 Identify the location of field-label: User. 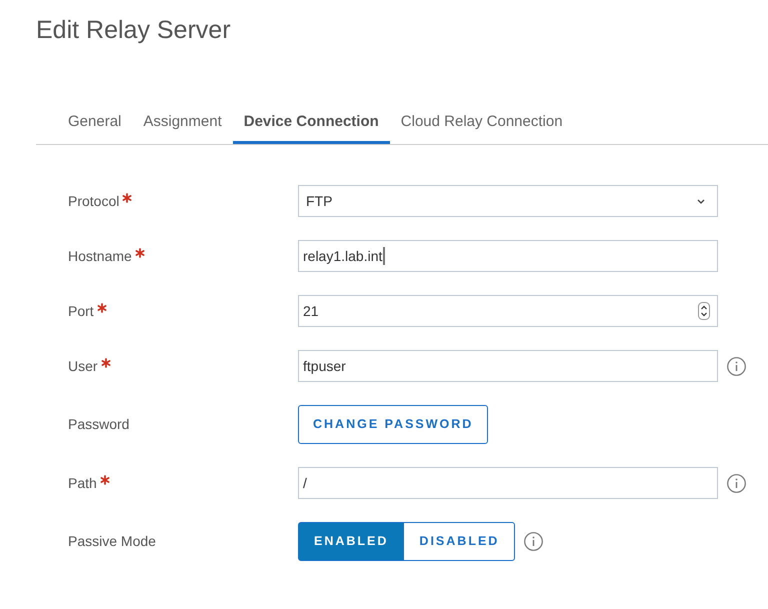
(83, 366).